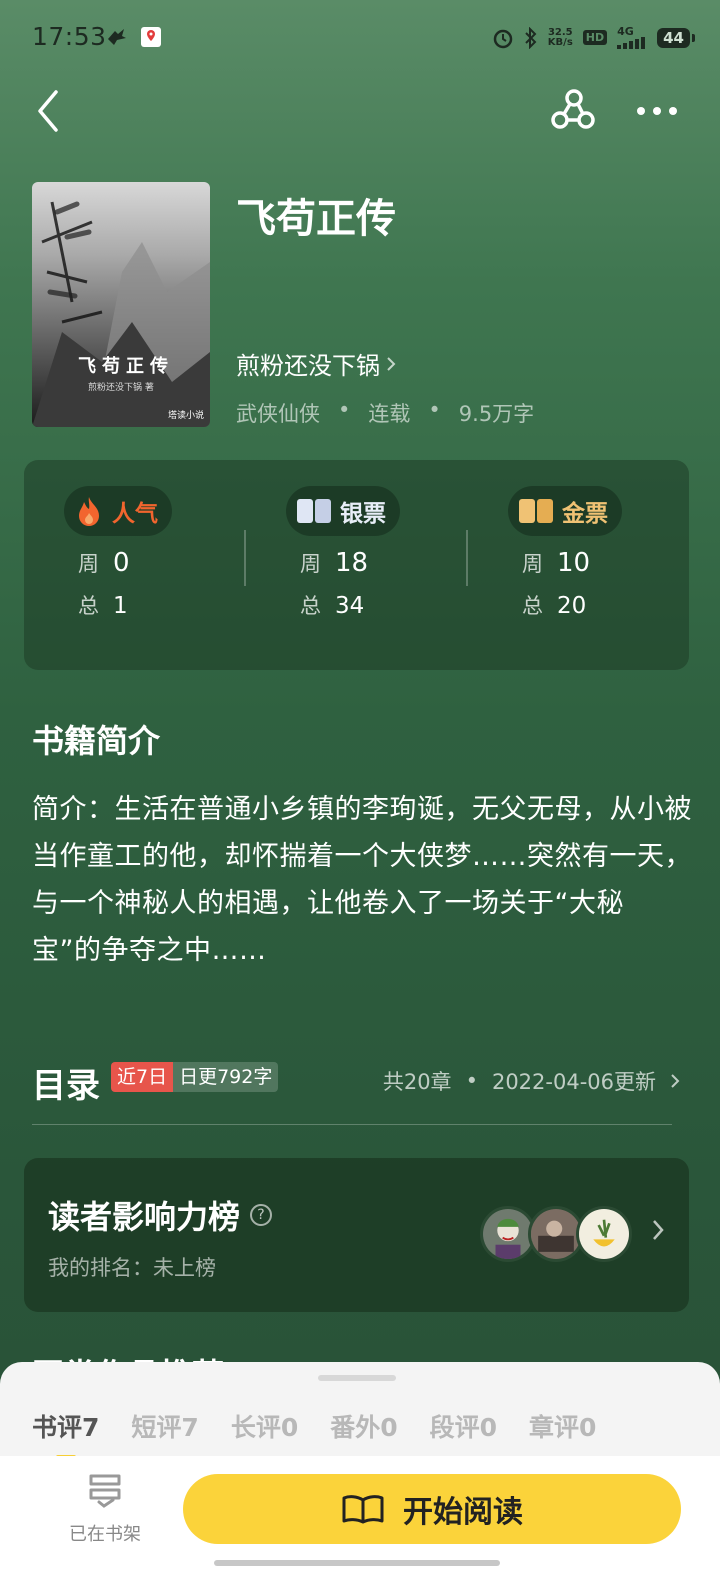 The width and height of the screenshot is (720, 1584). I want to click on author-link: 煎粉还没下锅, so click(316, 363).